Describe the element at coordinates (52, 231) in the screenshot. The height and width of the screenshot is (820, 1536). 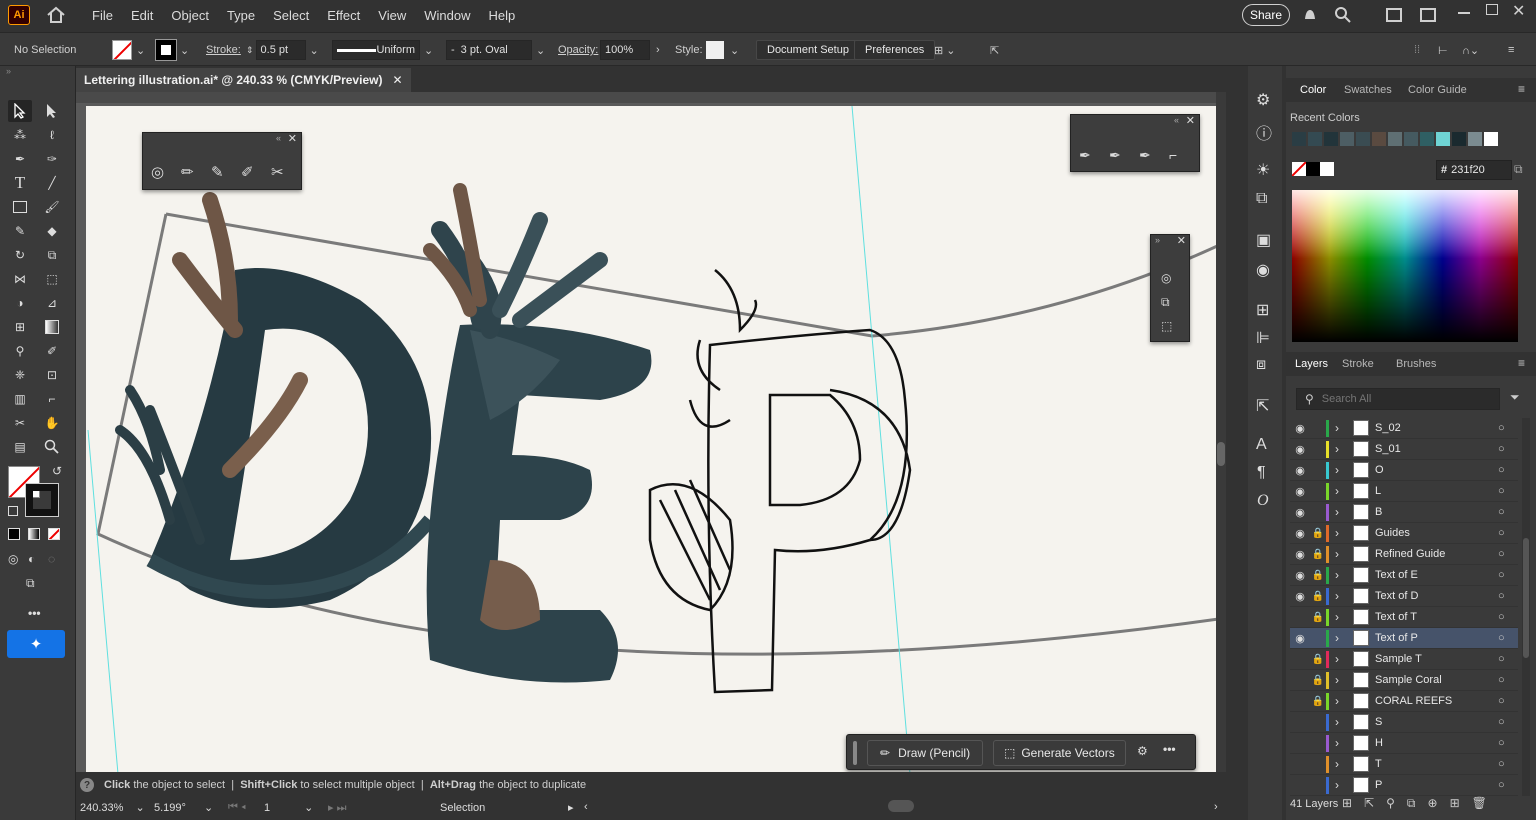
I see `eraser-icon: ◆` at that location.